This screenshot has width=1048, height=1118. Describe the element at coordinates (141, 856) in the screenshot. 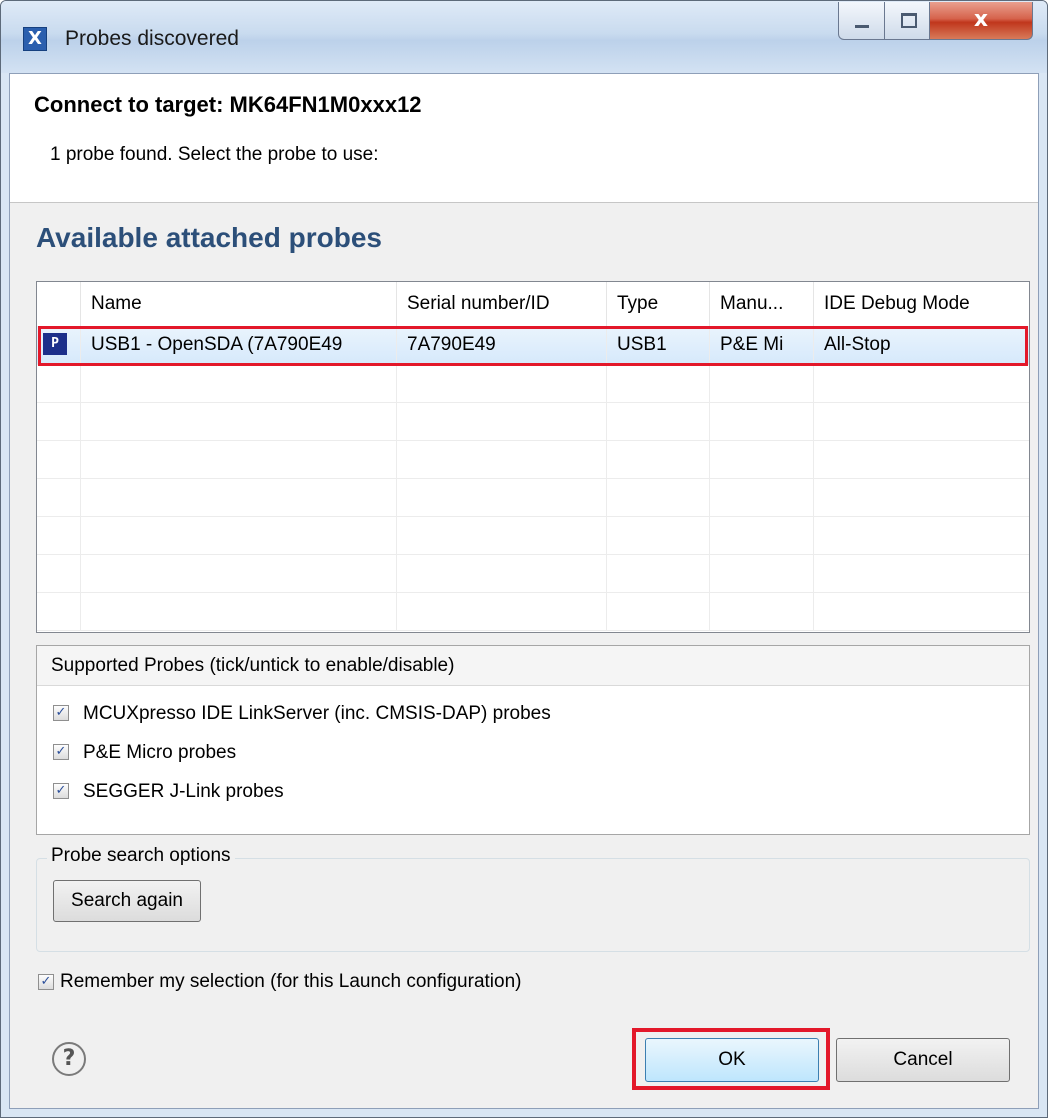

I see `group-legend: Probe search options` at that location.